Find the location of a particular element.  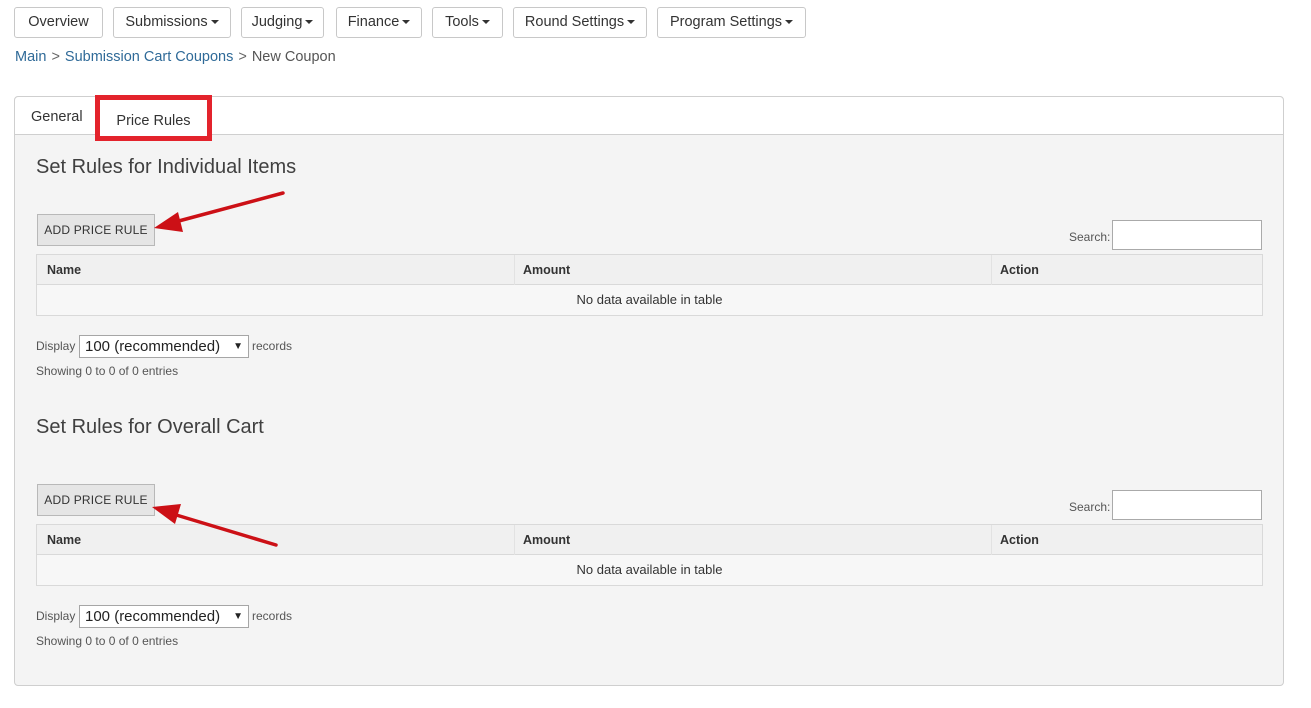

tab-bar: General Price Rules is located at coordinates (649, 118).